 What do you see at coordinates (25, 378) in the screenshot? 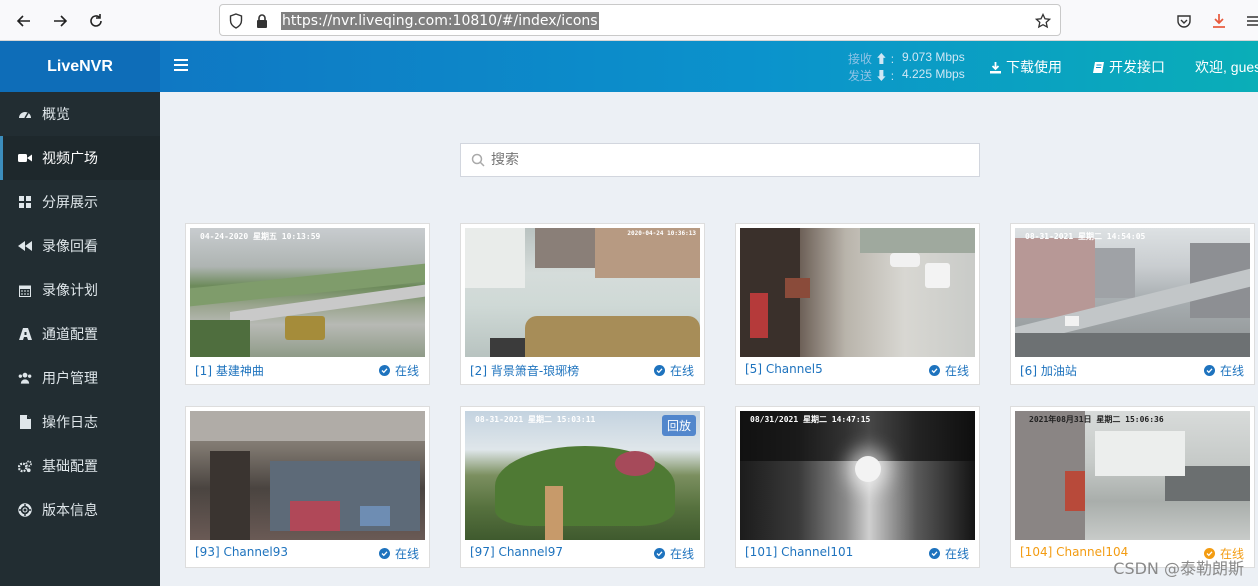
I see `users-icon` at bounding box center [25, 378].